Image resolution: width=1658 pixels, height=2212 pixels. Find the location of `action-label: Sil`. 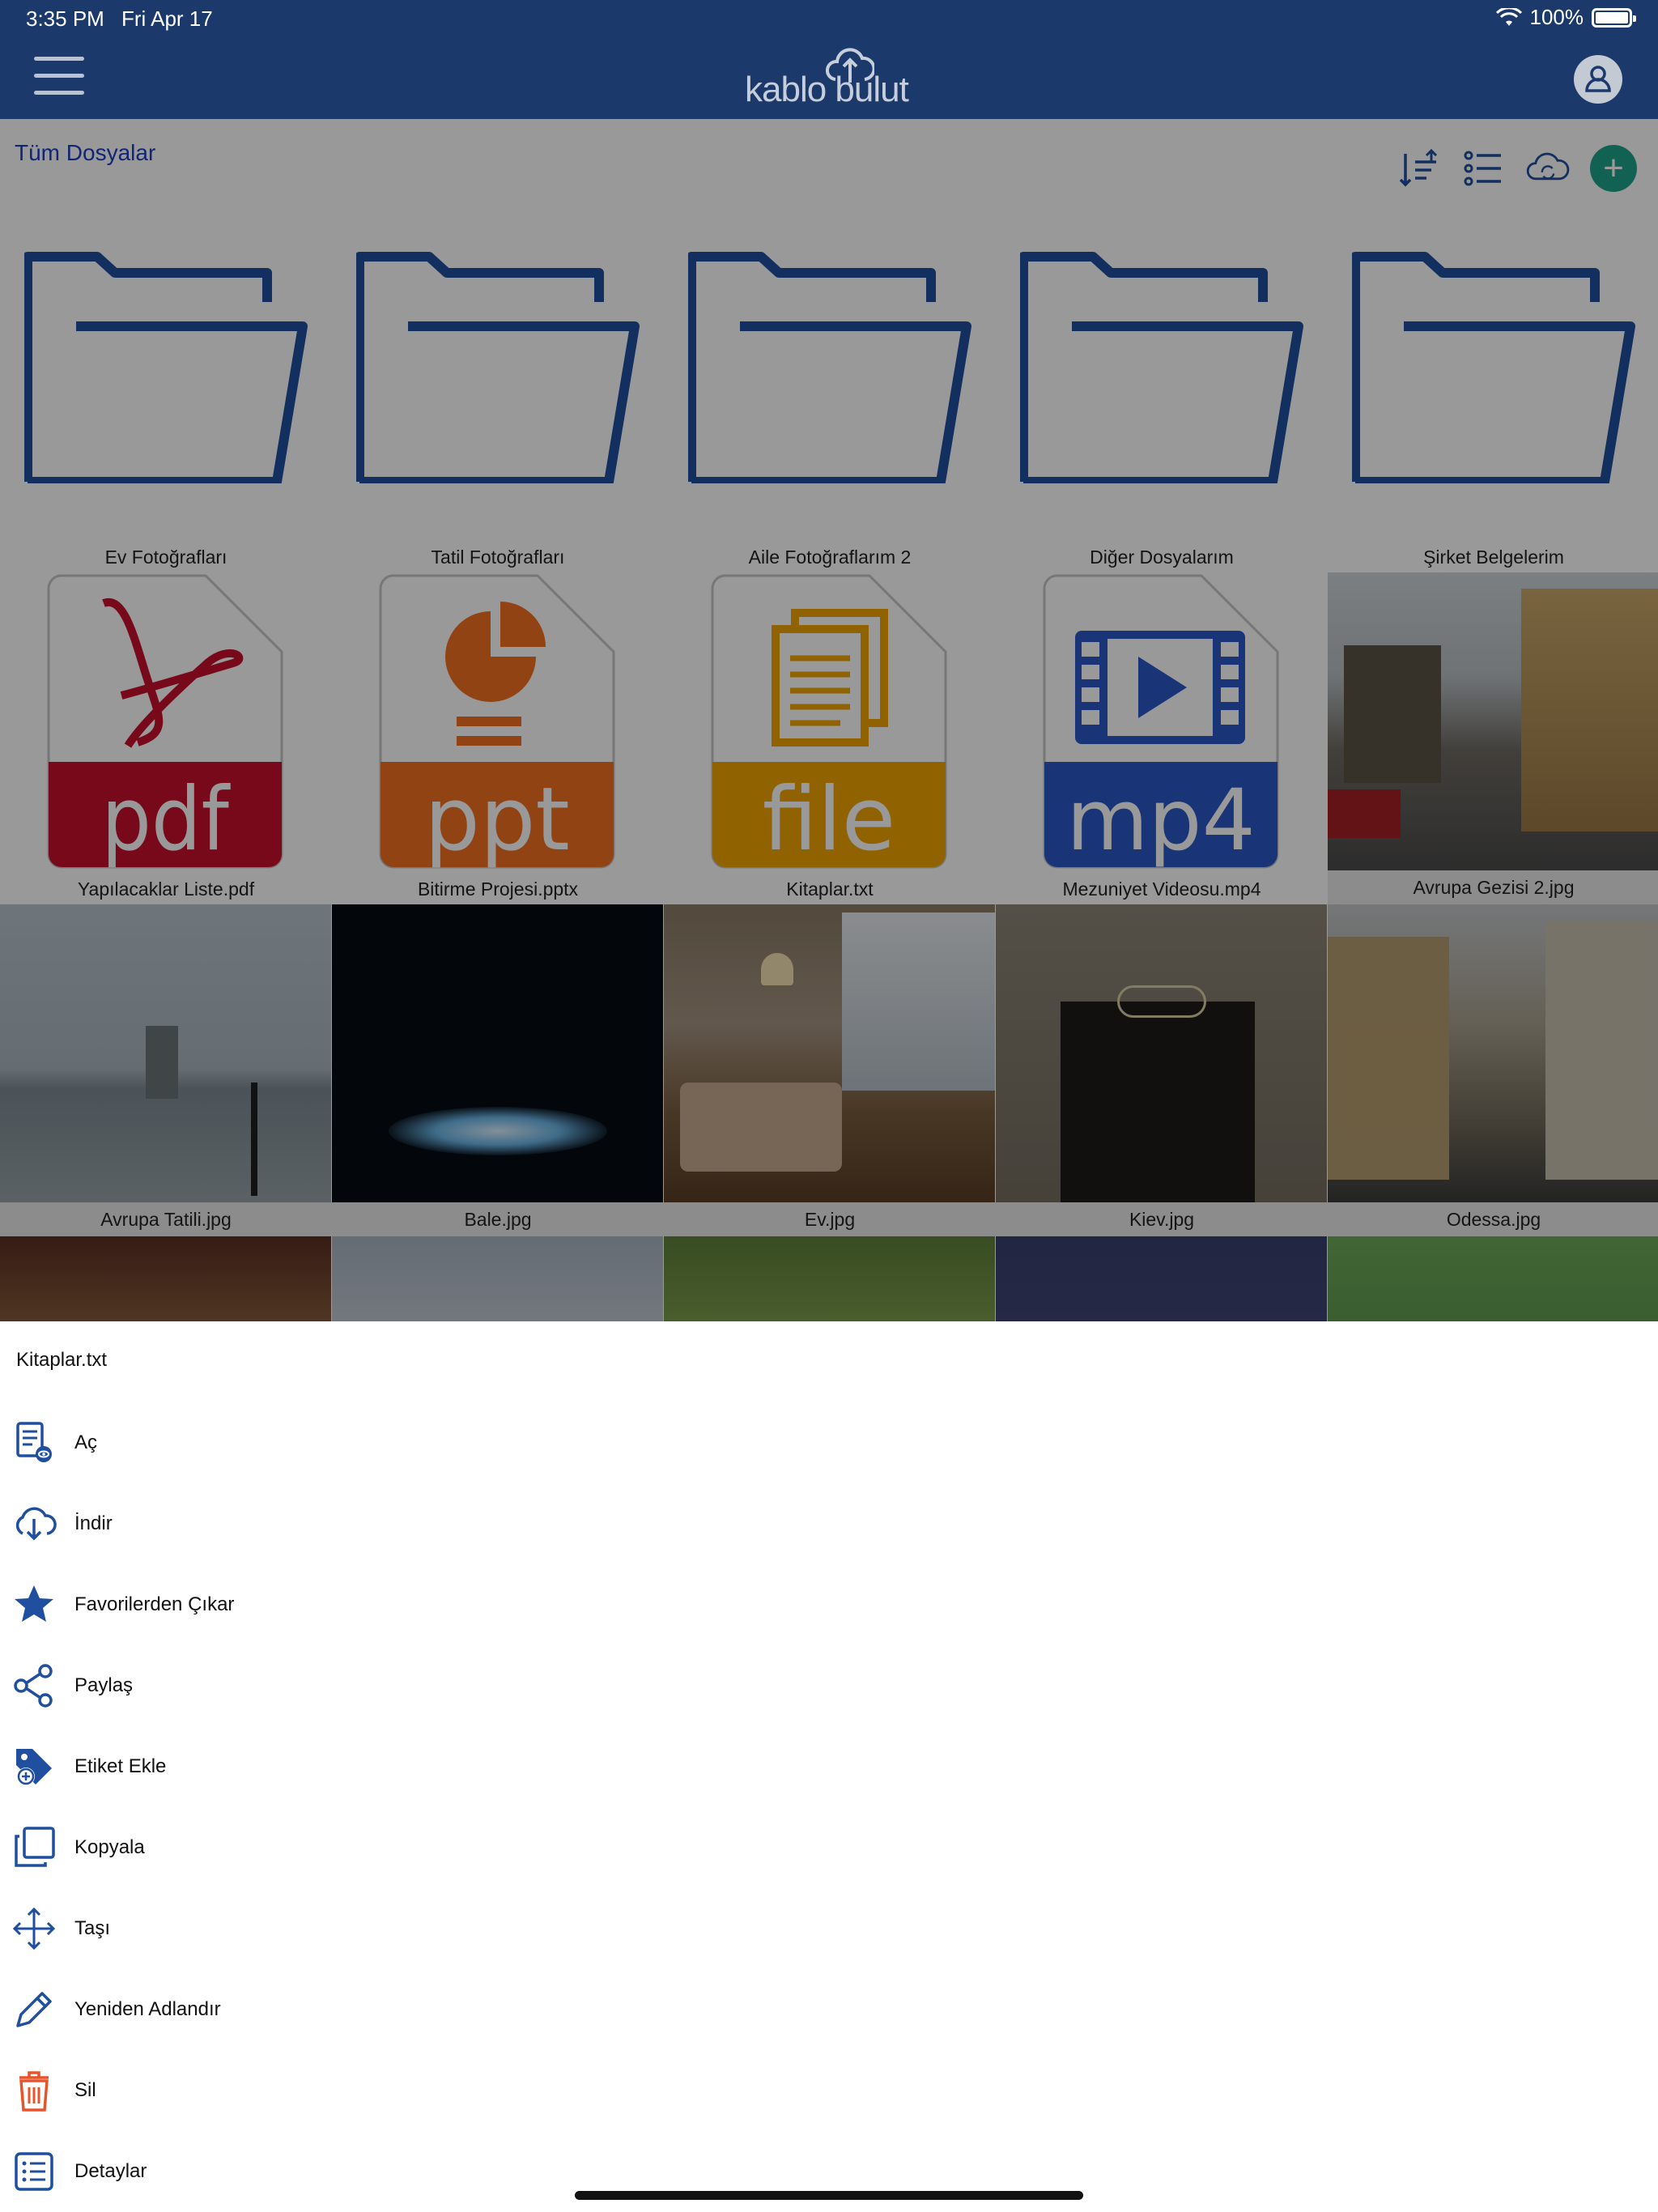

action-label: Sil is located at coordinates (85, 2090).